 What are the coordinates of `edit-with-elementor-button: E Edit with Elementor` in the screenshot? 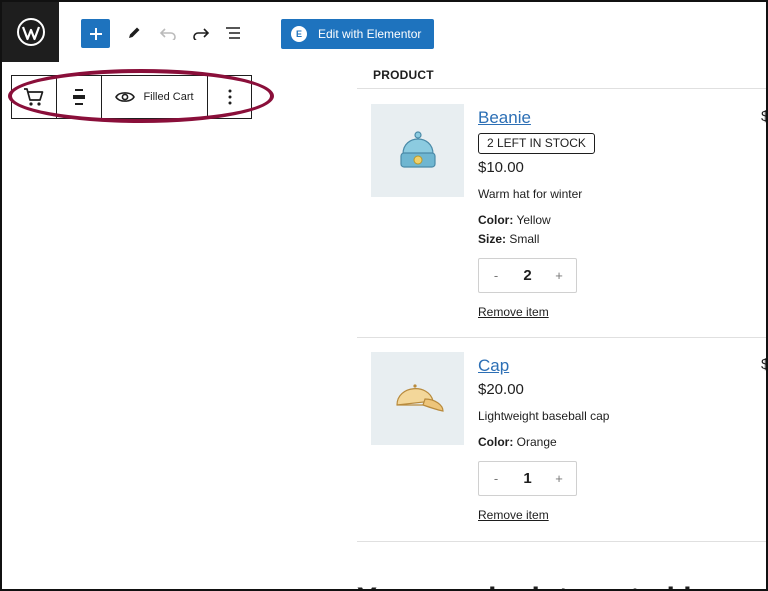 It's located at (357, 34).